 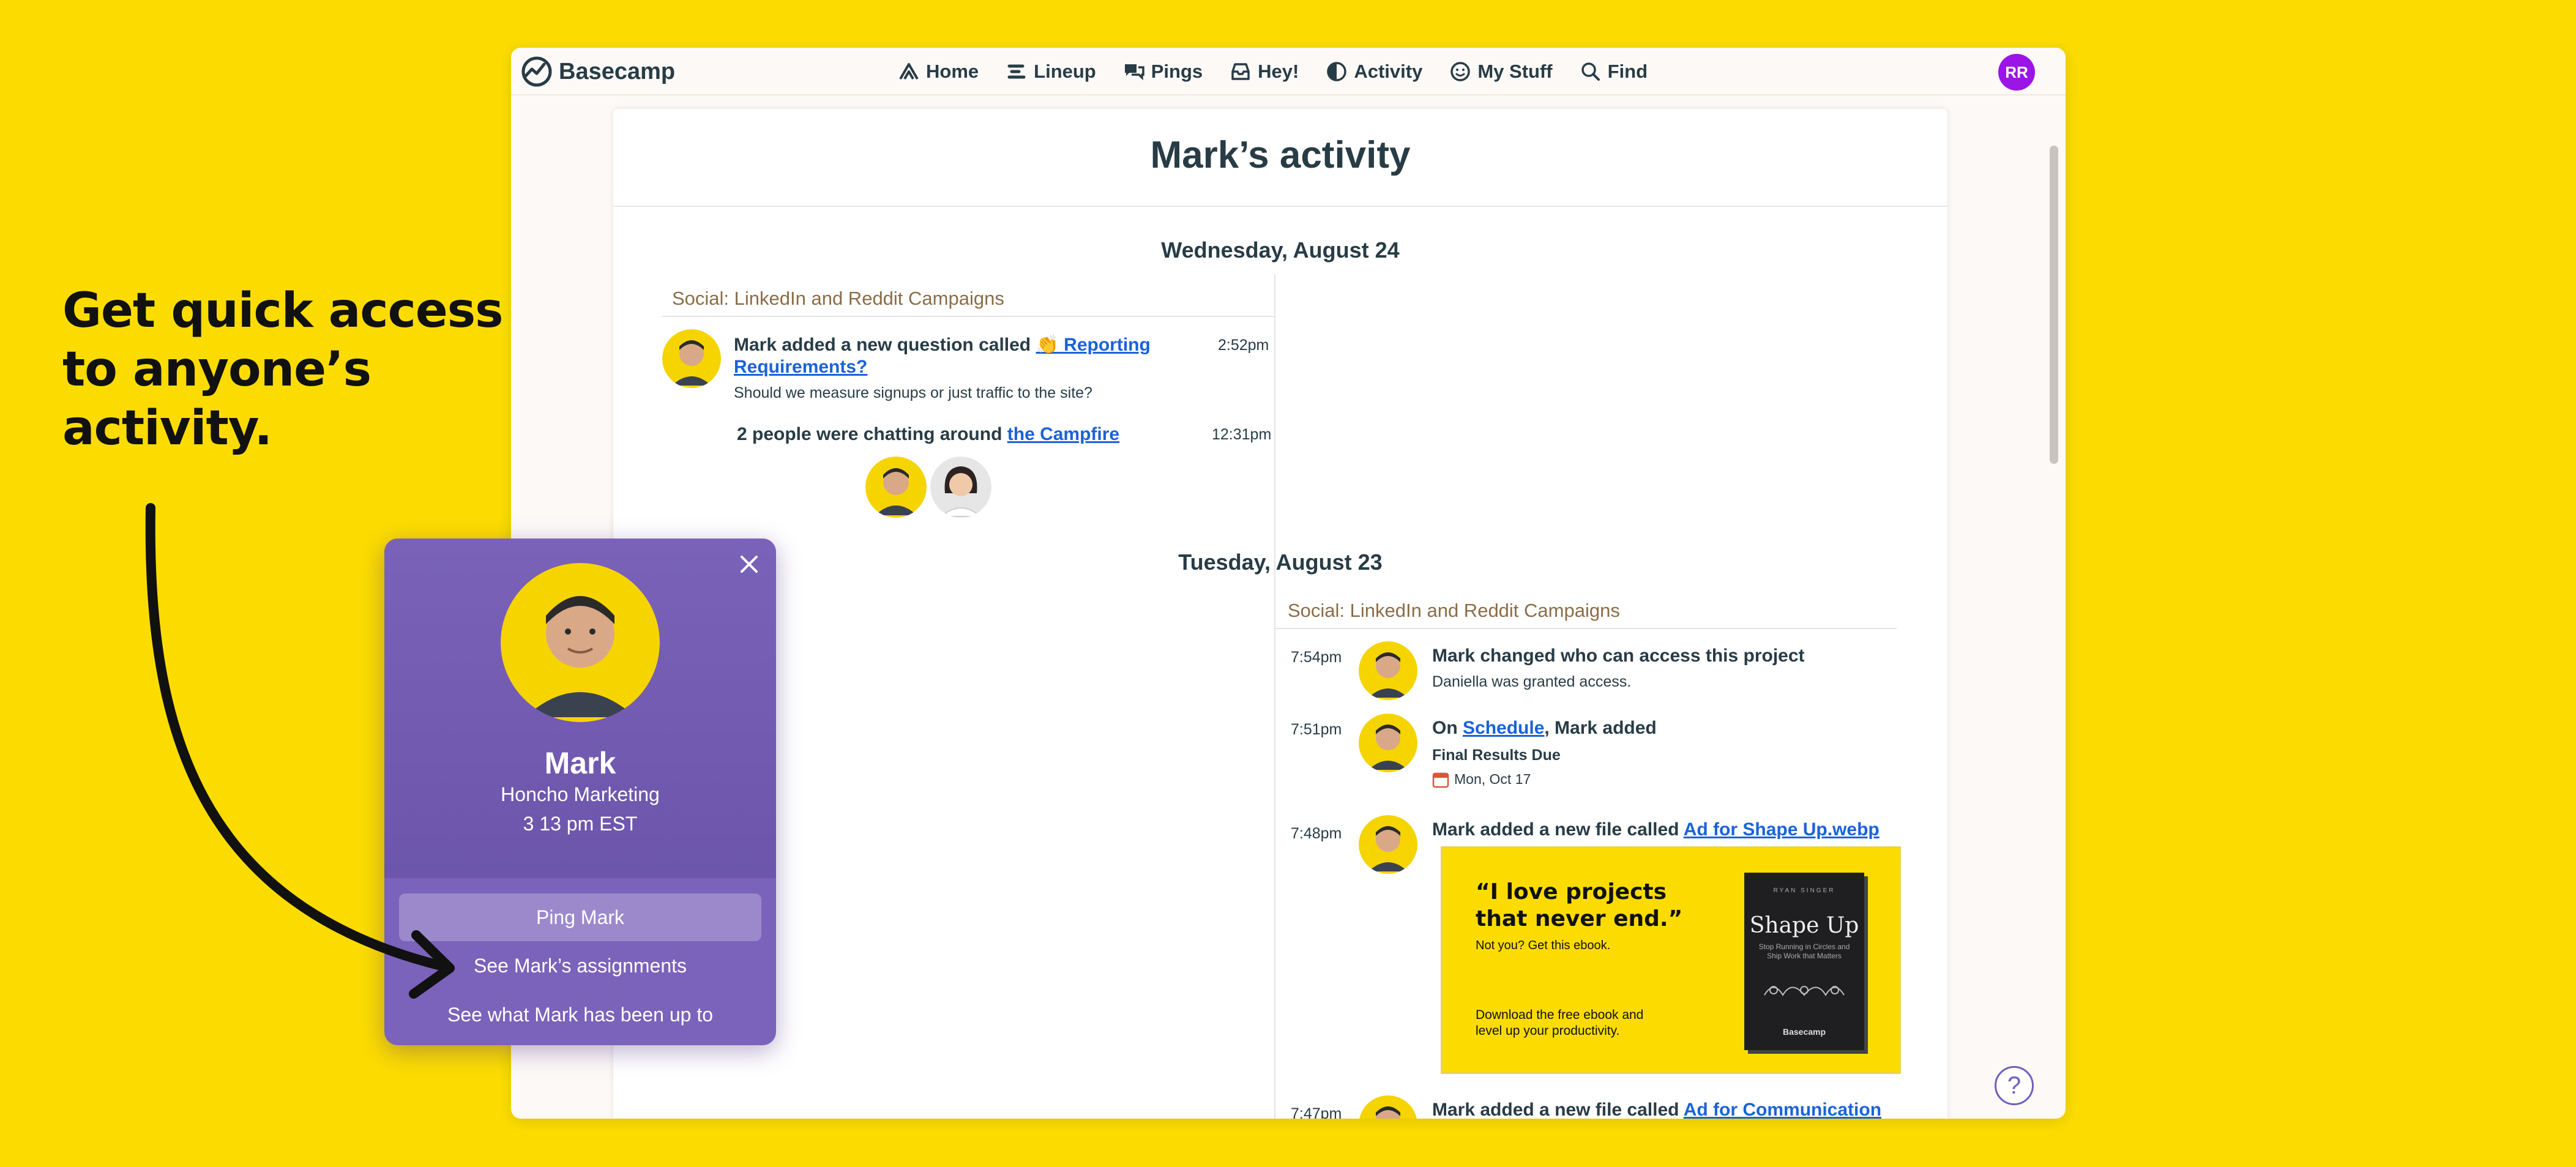 I want to click on lineup-icon, so click(x=1016, y=71).